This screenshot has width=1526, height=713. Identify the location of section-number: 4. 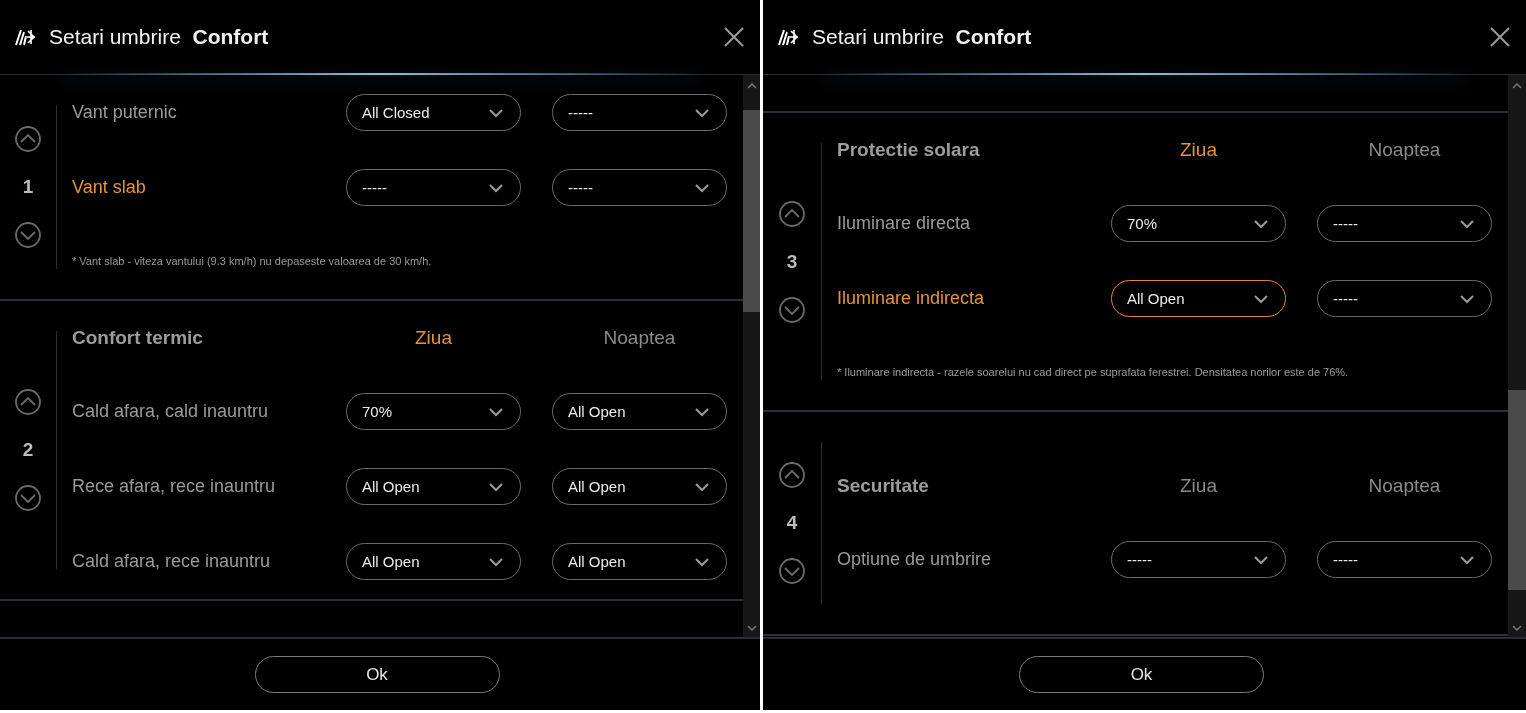
(792, 523).